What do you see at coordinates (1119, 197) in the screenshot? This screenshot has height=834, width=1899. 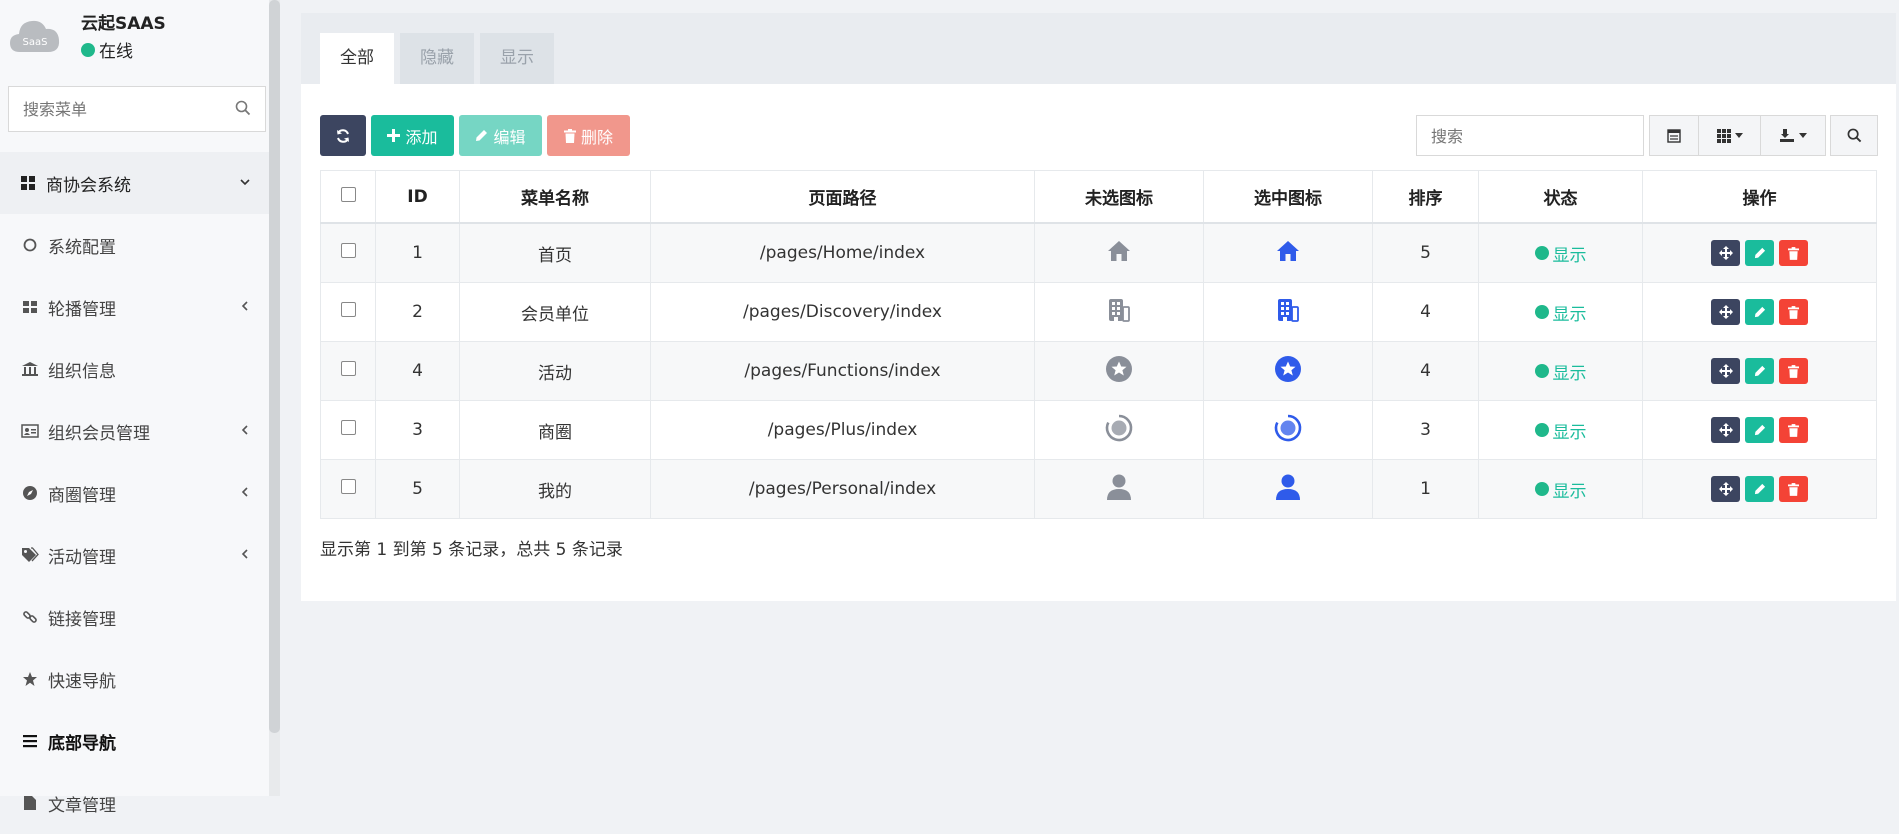 I see `col-header-icon-unselected: 未选图标` at bounding box center [1119, 197].